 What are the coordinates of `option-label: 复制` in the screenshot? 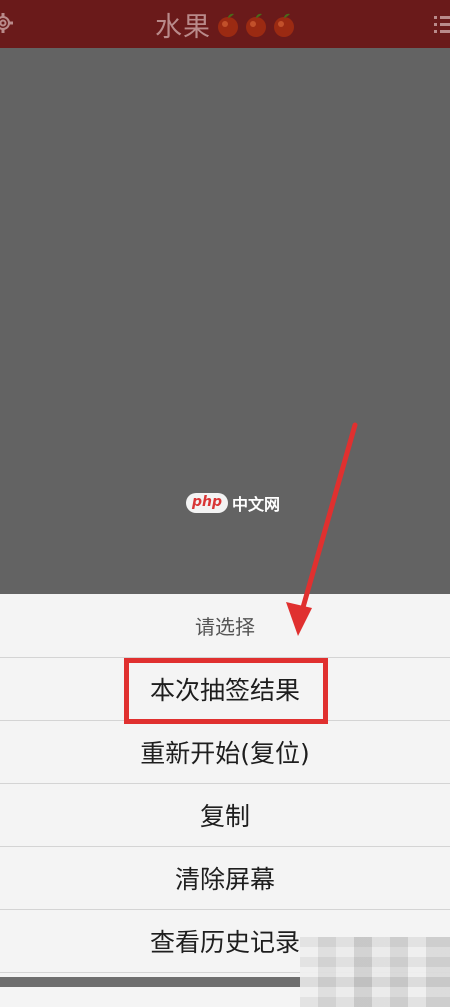 It's located at (224, 816).